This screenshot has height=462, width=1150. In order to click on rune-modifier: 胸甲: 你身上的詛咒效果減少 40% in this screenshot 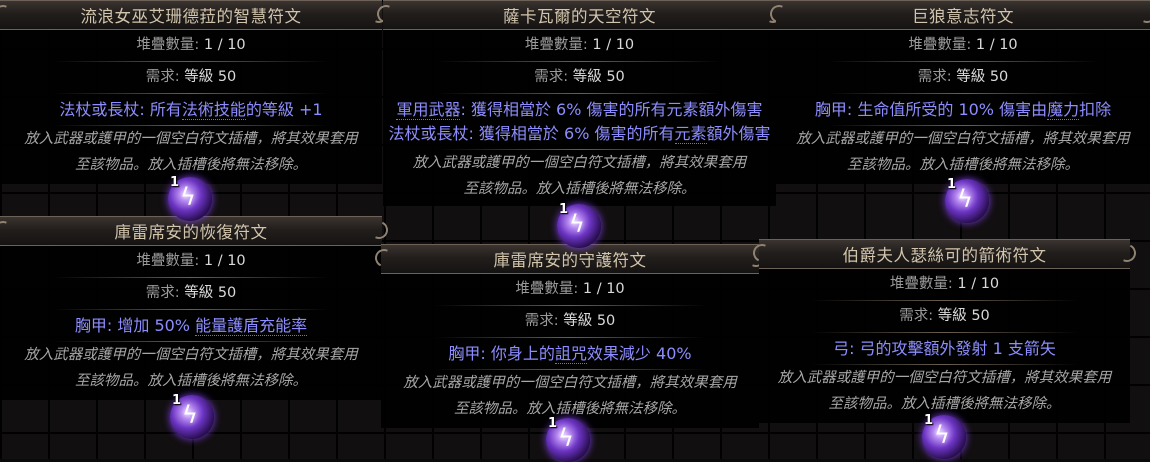, I will do `click(570, 354)`.